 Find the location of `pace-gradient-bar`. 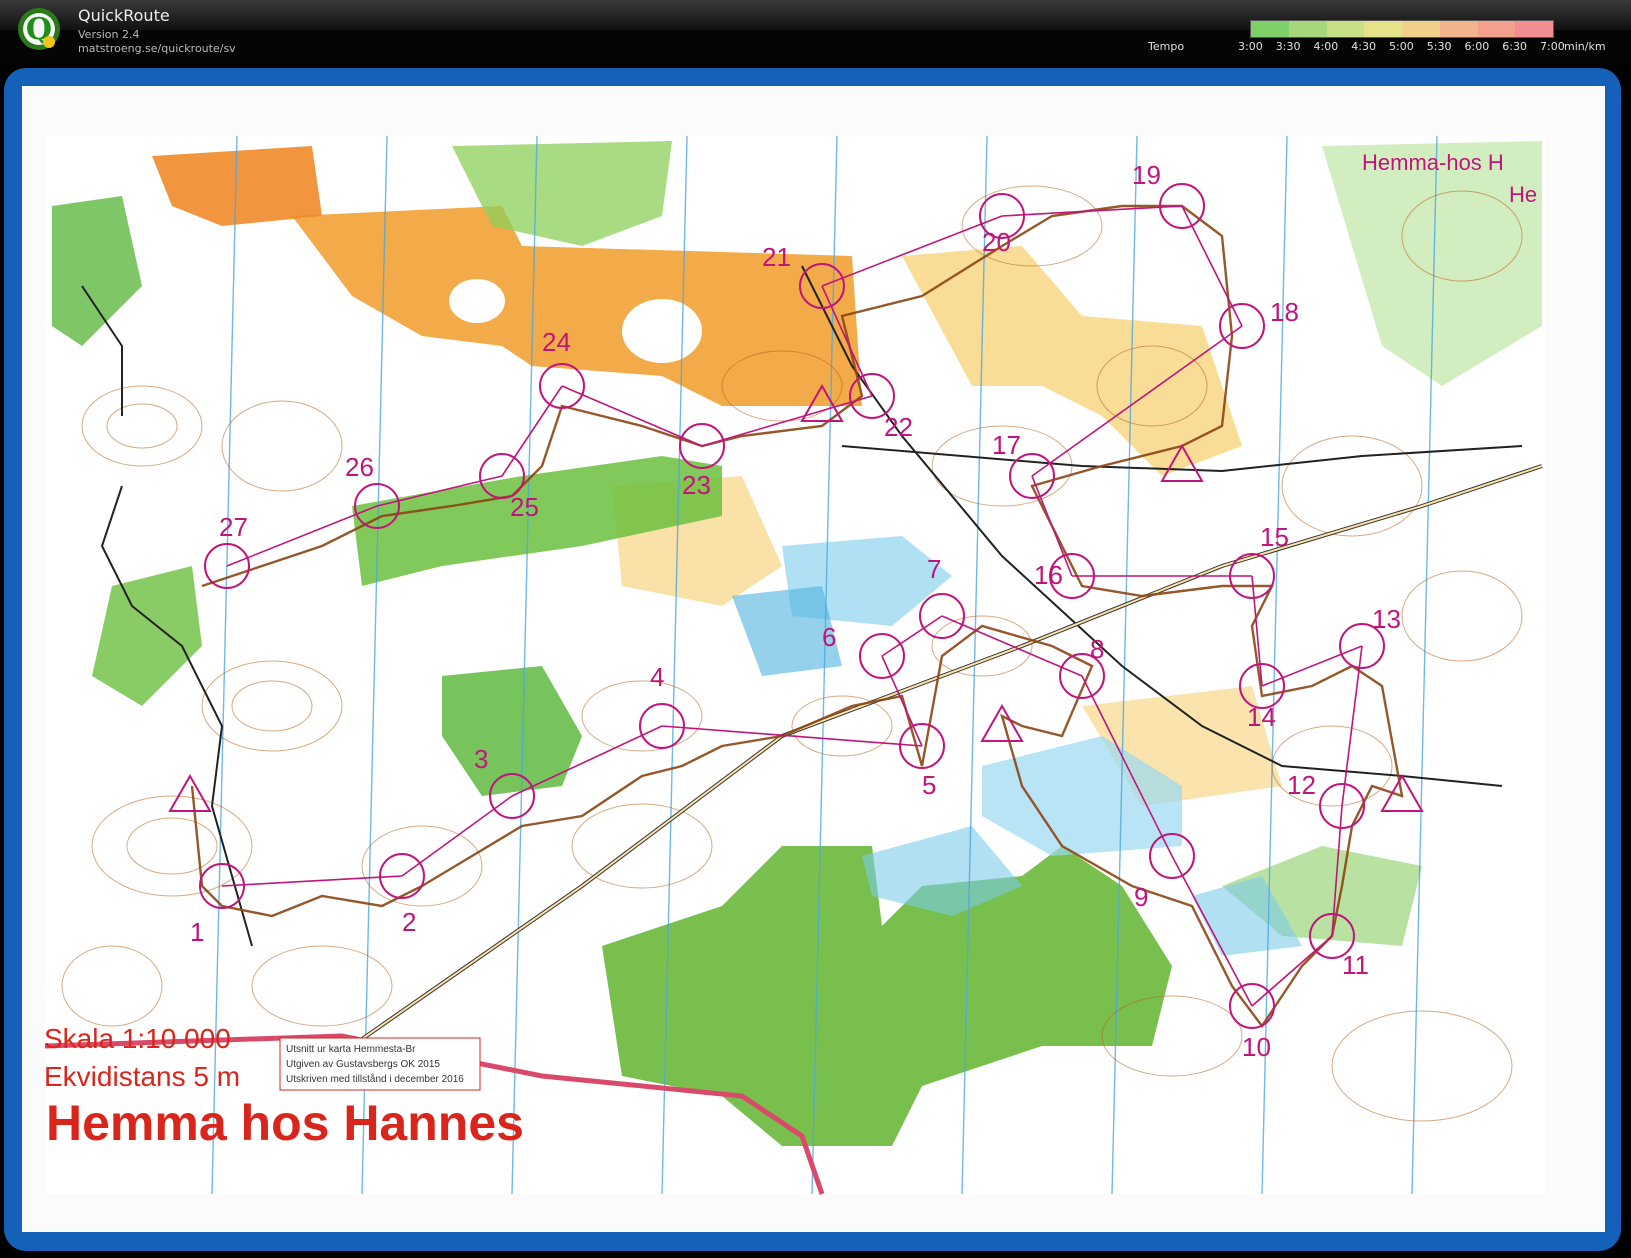

pace-gradient-bar is located at coordinates (1402, 29).